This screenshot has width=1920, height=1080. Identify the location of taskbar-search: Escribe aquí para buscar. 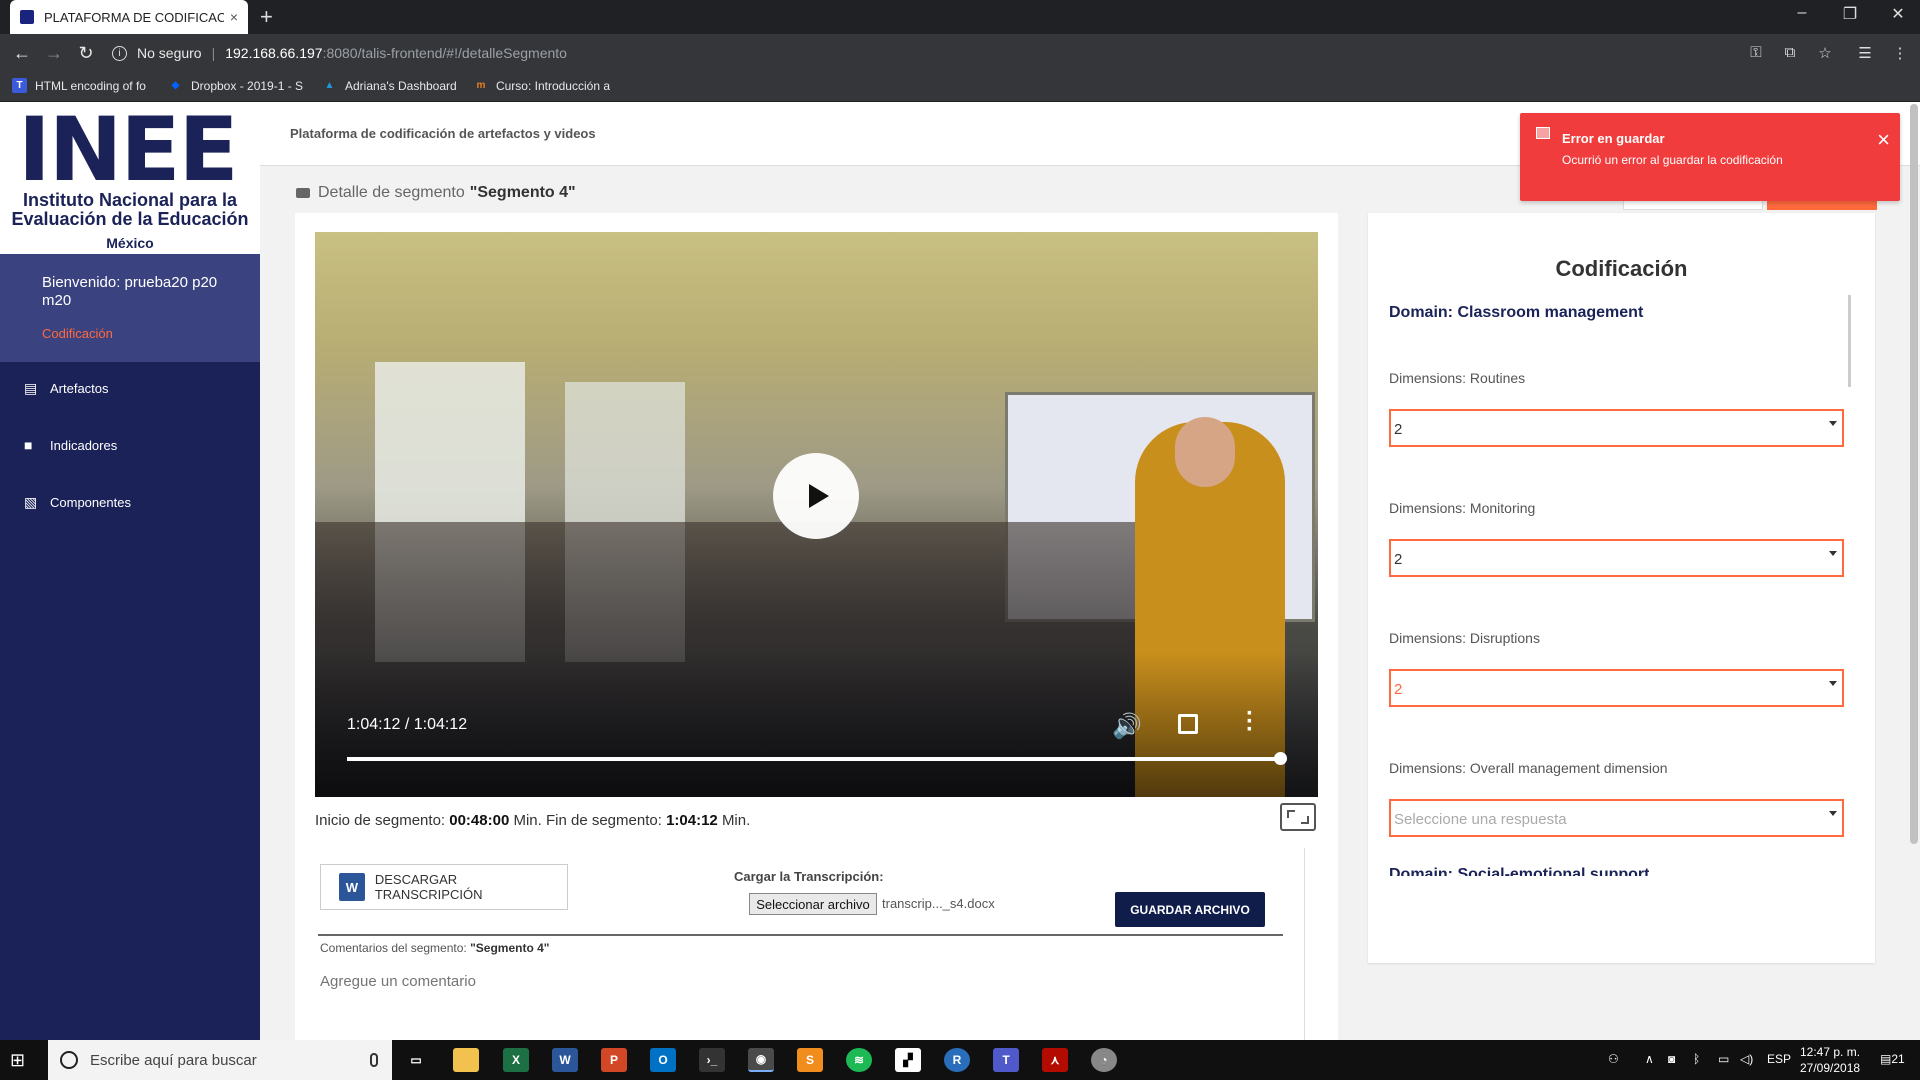
(220, 1060).